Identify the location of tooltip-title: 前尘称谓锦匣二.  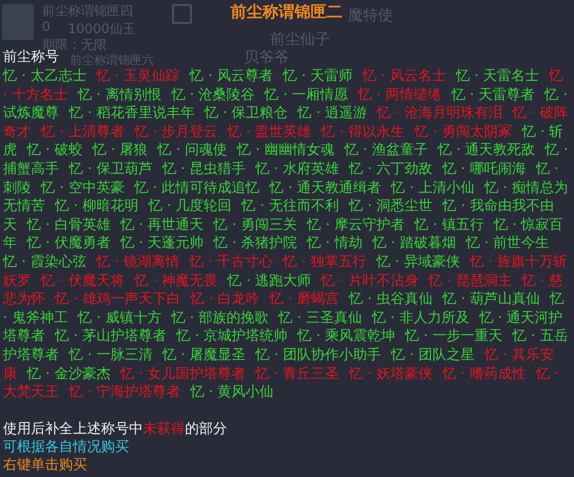
(286, 12).